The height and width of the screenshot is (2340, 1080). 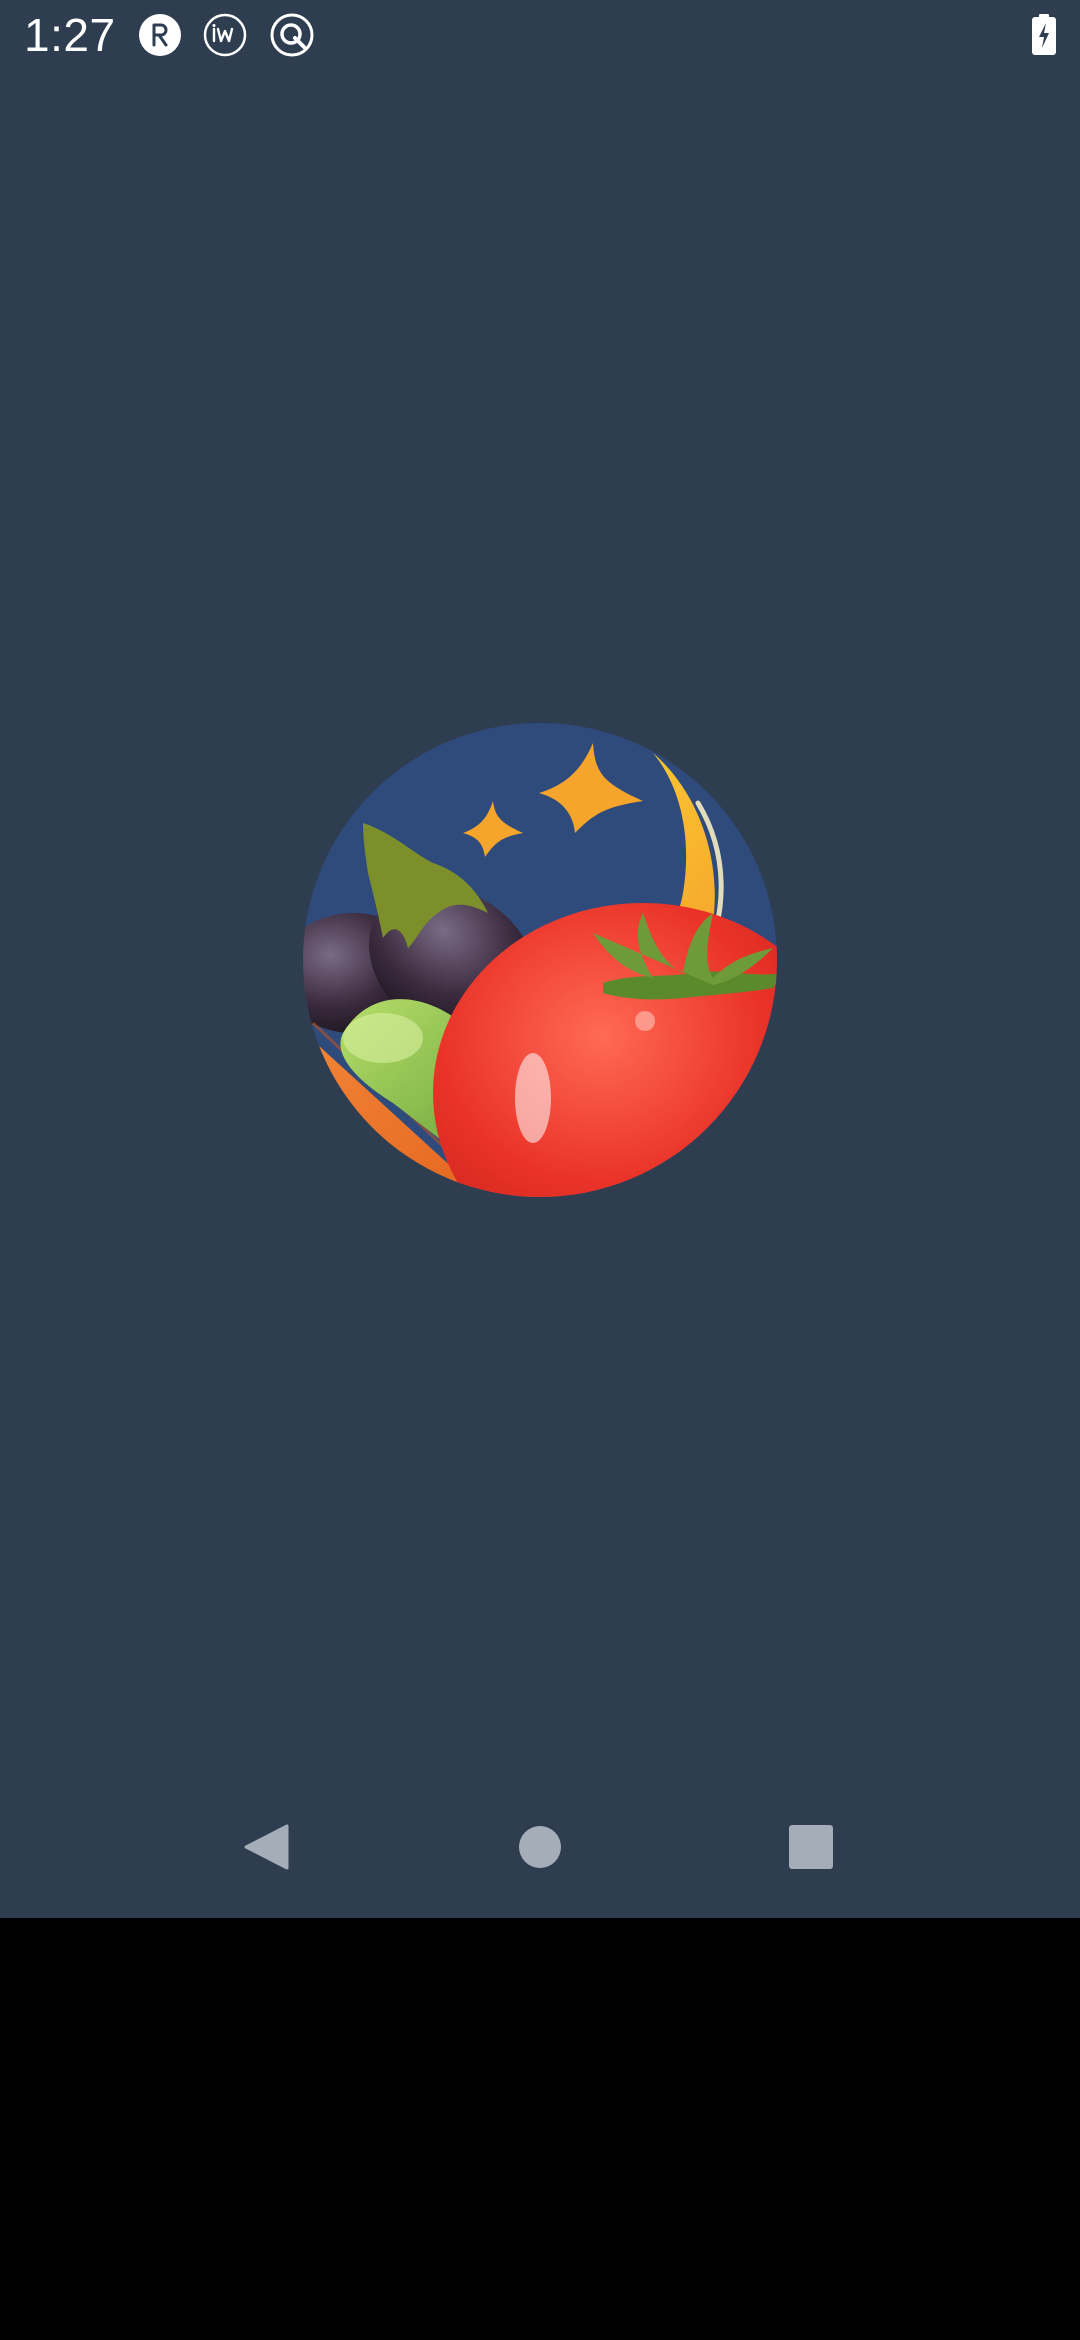 What do you see at coordinates (267, 1847) in the screenshot?
I see `back-icon` at bounding box center [267, 1847].